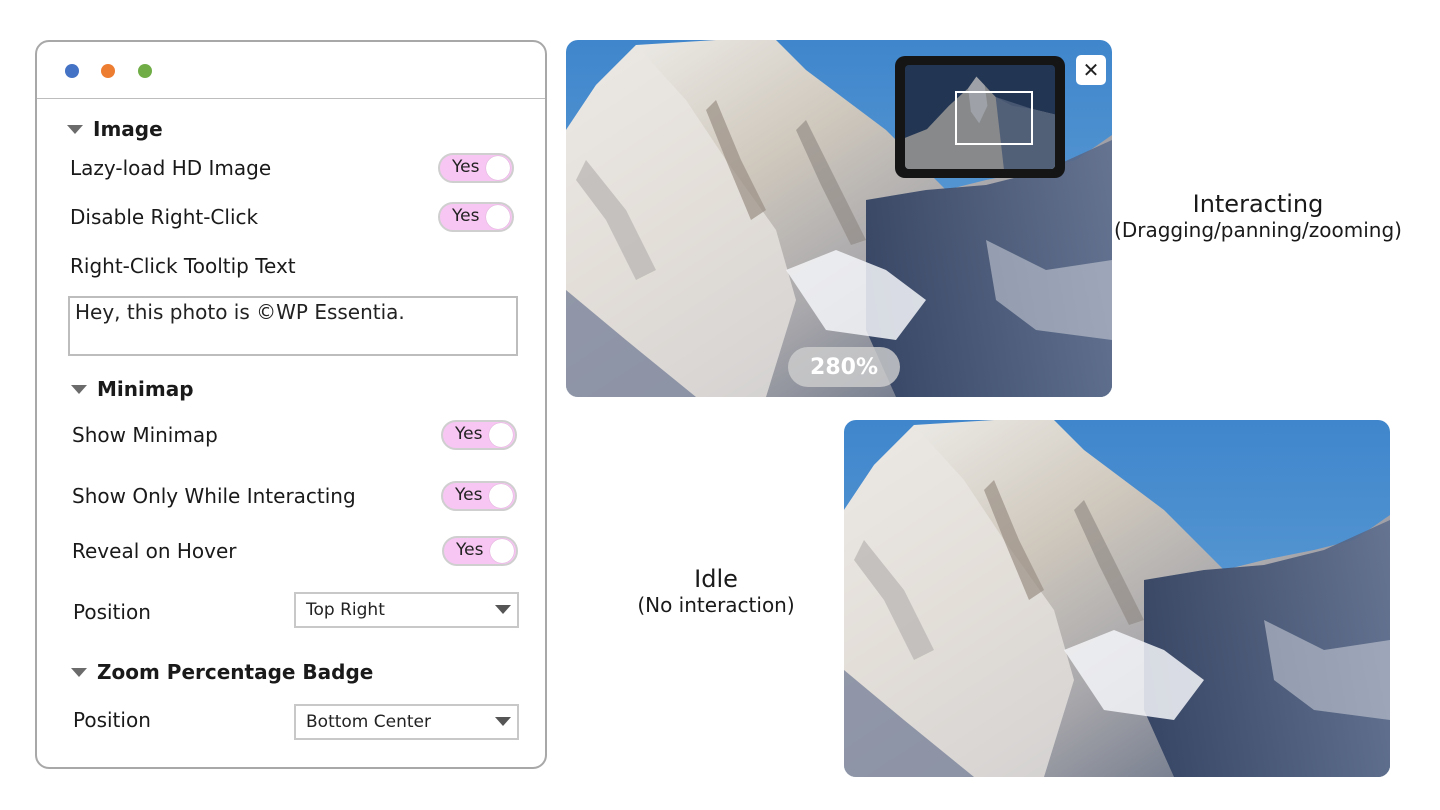  I want to click on disable-right-click-label: Disable Right-Click, so click(164, 217).